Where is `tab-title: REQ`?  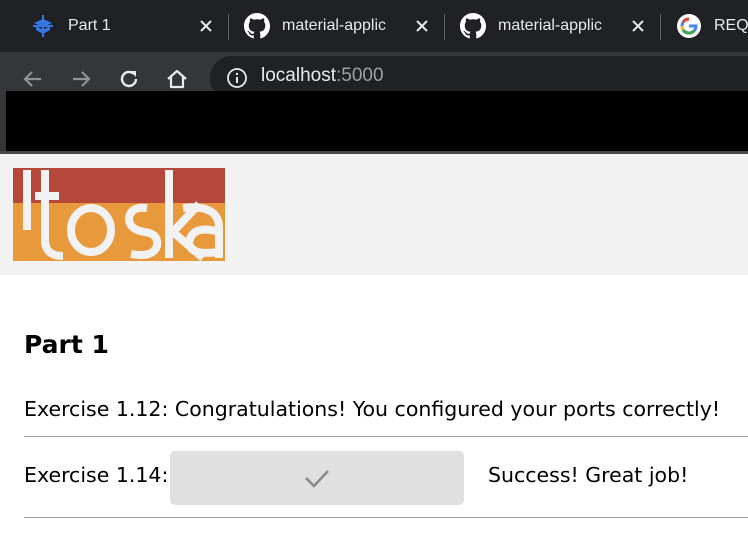 tab-title: REQ is located at coordinates (731, 25).